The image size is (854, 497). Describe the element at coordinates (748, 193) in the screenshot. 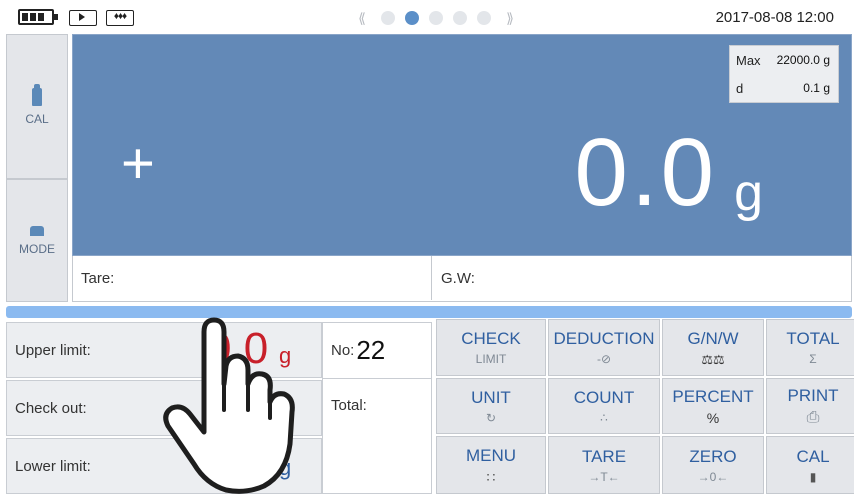

I see `weight-unit: g` at that location.